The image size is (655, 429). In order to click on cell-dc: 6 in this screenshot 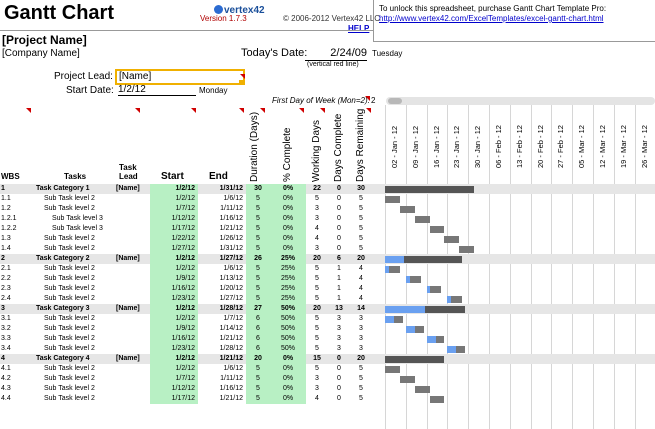, I will do `click(339, 259)`.